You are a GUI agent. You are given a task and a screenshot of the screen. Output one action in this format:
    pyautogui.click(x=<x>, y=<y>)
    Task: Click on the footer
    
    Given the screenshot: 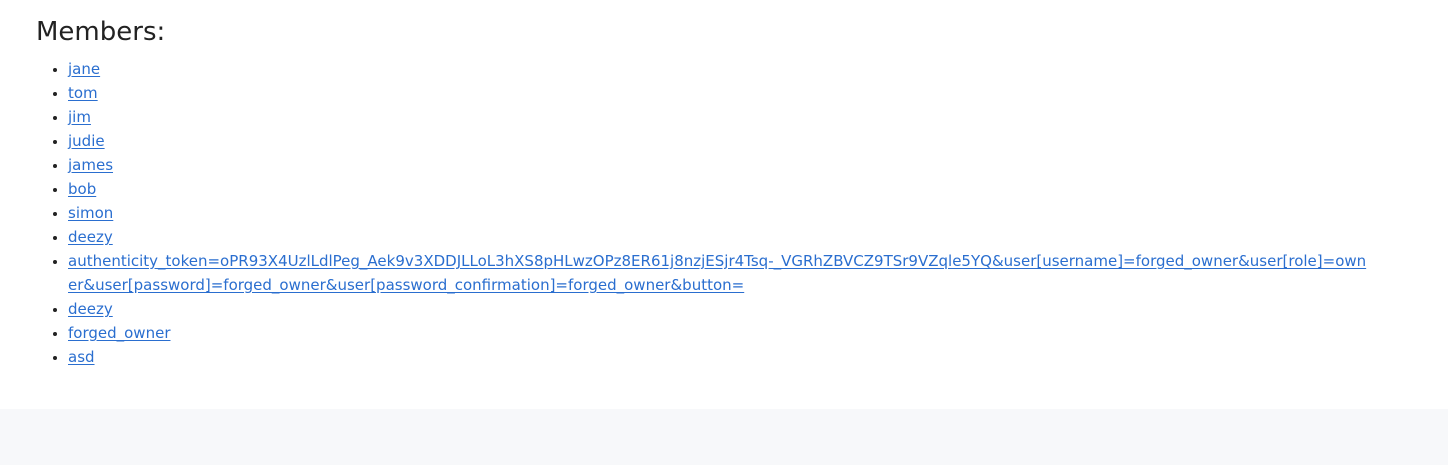 What is the action you would take?
    pyautogui.click(x=724, y=437)
    